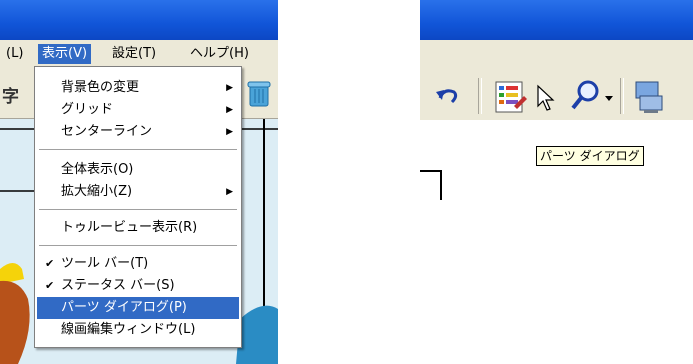 The height and width of the screenshot is (364, 693). I want to click on menu-item-view: 表示(V), so click(65, 54).